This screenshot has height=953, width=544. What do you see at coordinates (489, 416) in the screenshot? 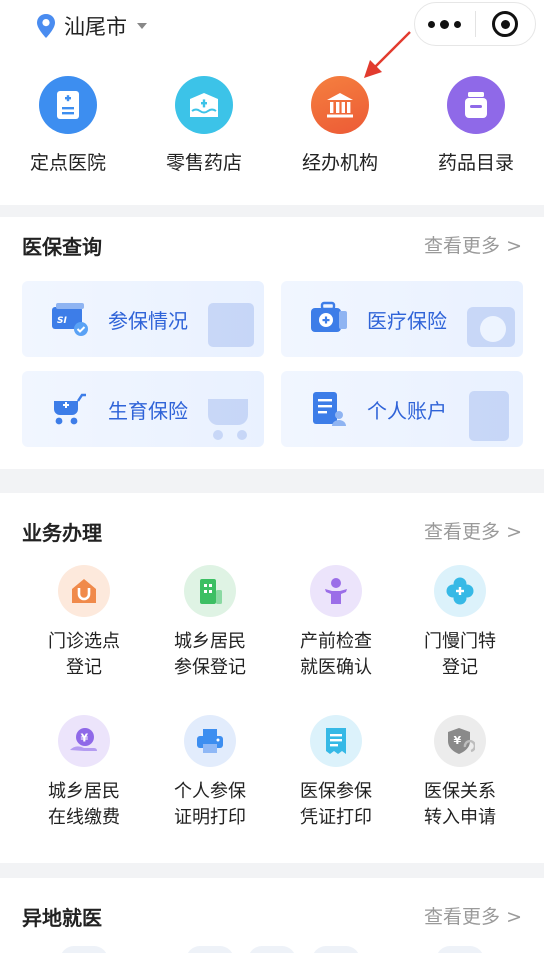
I see `account-doc-watermark-icon` at bounding box center [489, 416].